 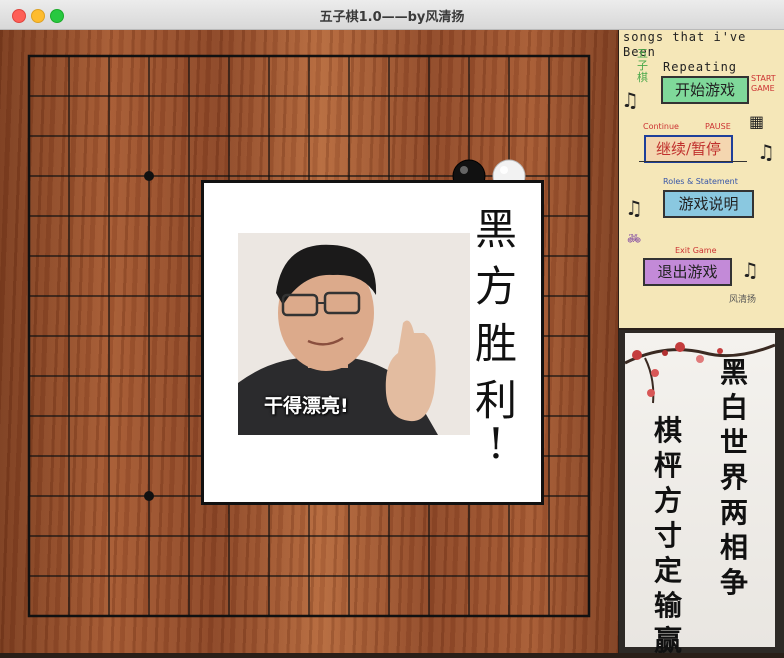 I want to click on game-rules-button: 游戏说明, so click(x=708, y=204).